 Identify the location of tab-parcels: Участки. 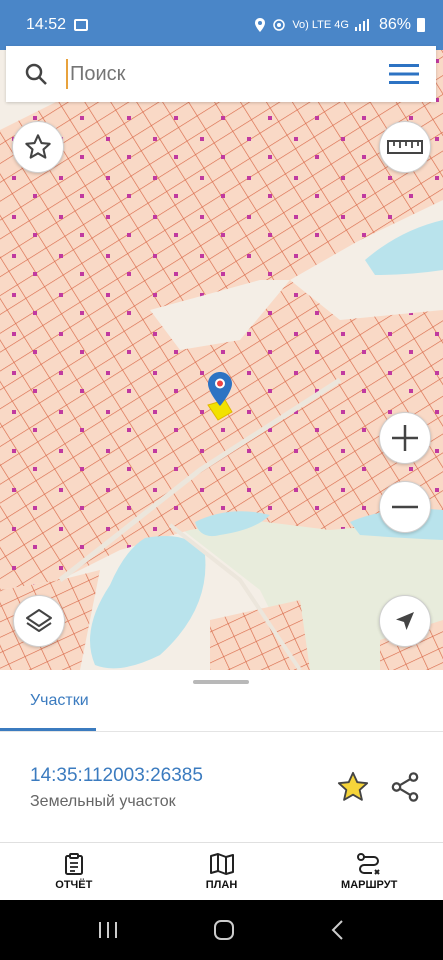
(59, 701).